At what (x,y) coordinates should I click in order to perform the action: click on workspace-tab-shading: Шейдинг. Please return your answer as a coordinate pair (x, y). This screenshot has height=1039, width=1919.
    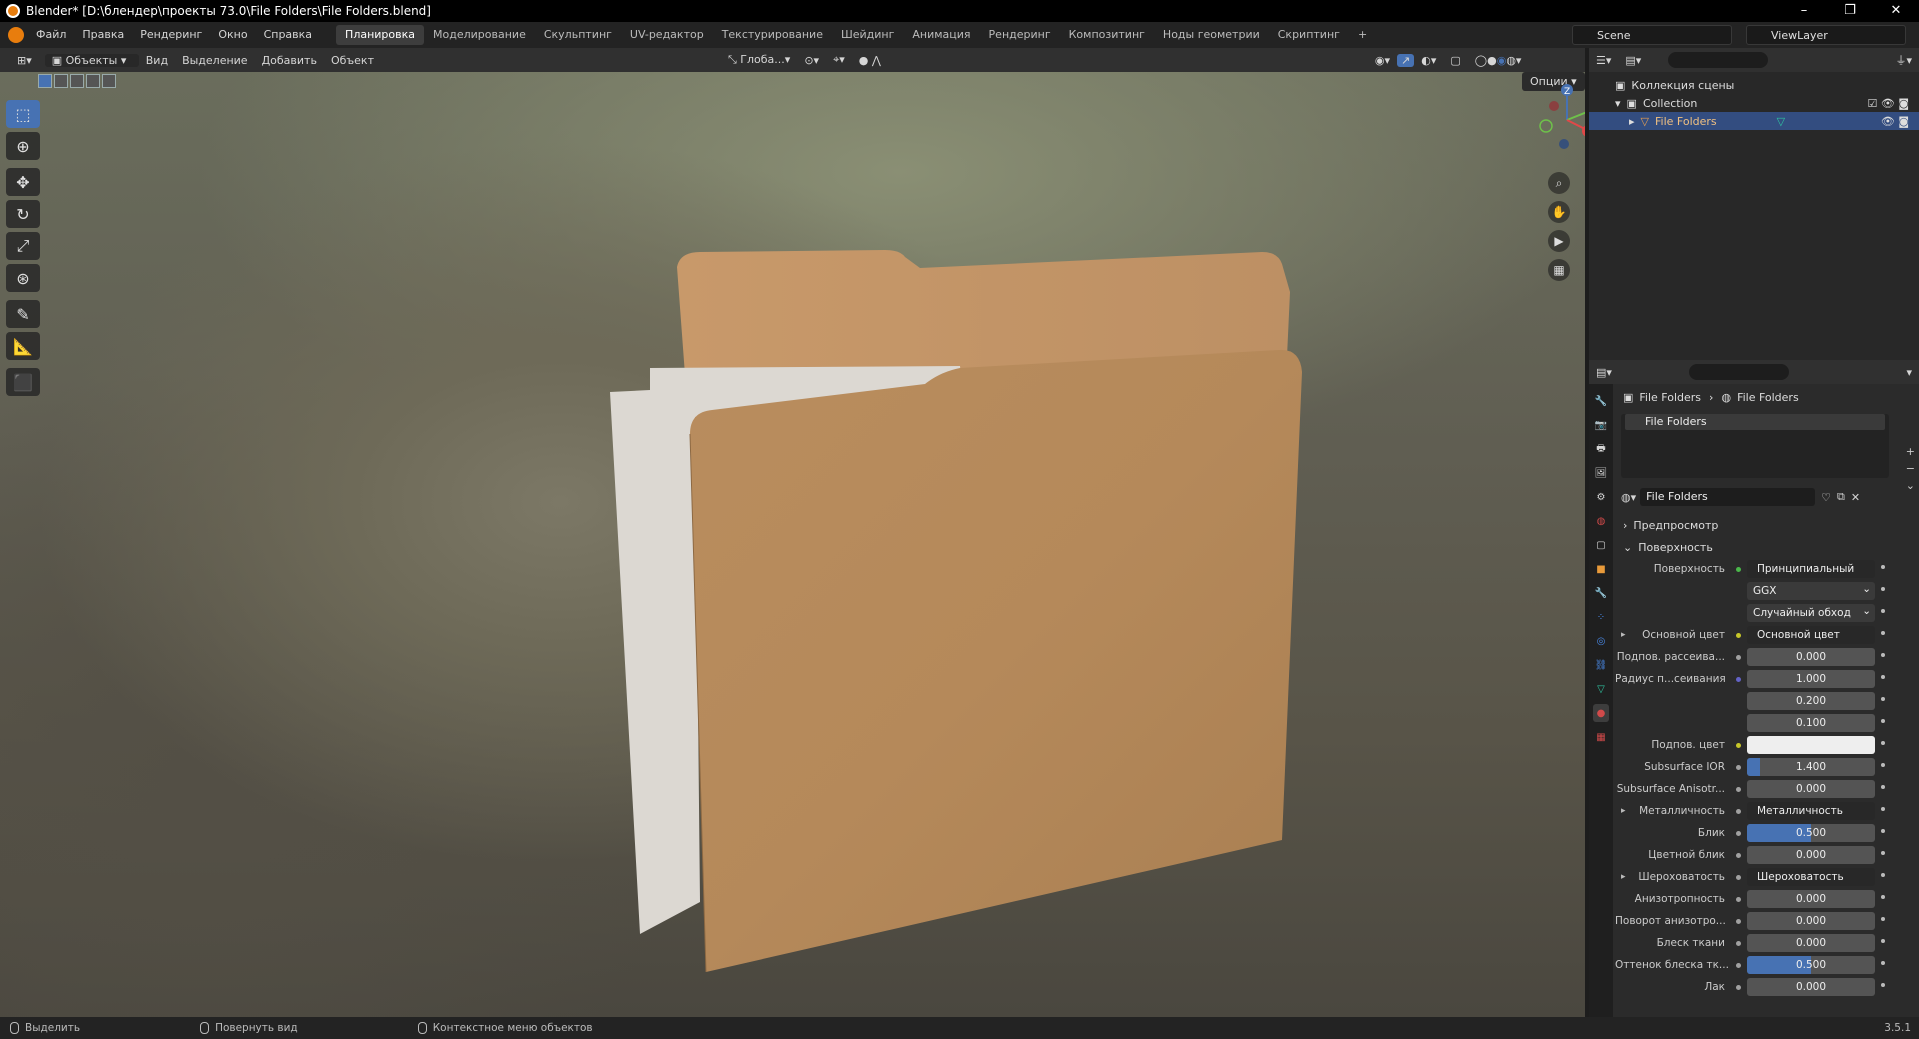
    Looking at the image, I should click on (867, 35).